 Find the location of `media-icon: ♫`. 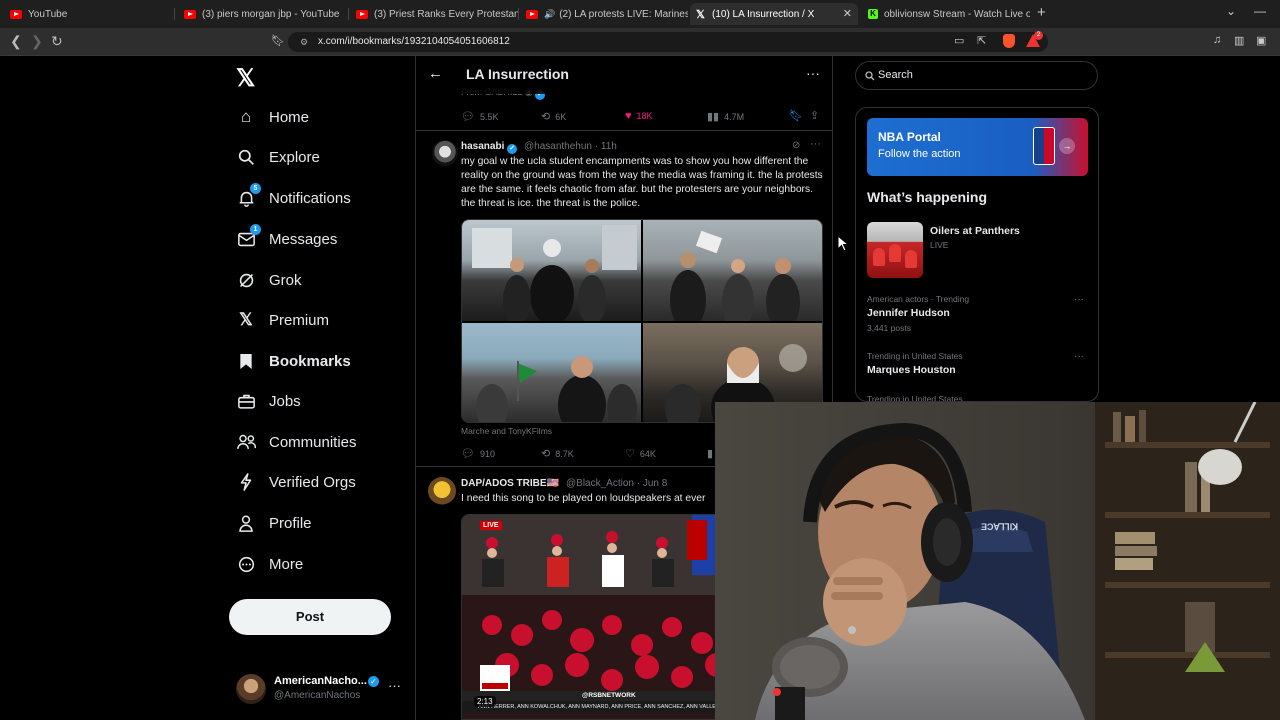

media-icon: ♫ is located at coordinates (1217, 40).